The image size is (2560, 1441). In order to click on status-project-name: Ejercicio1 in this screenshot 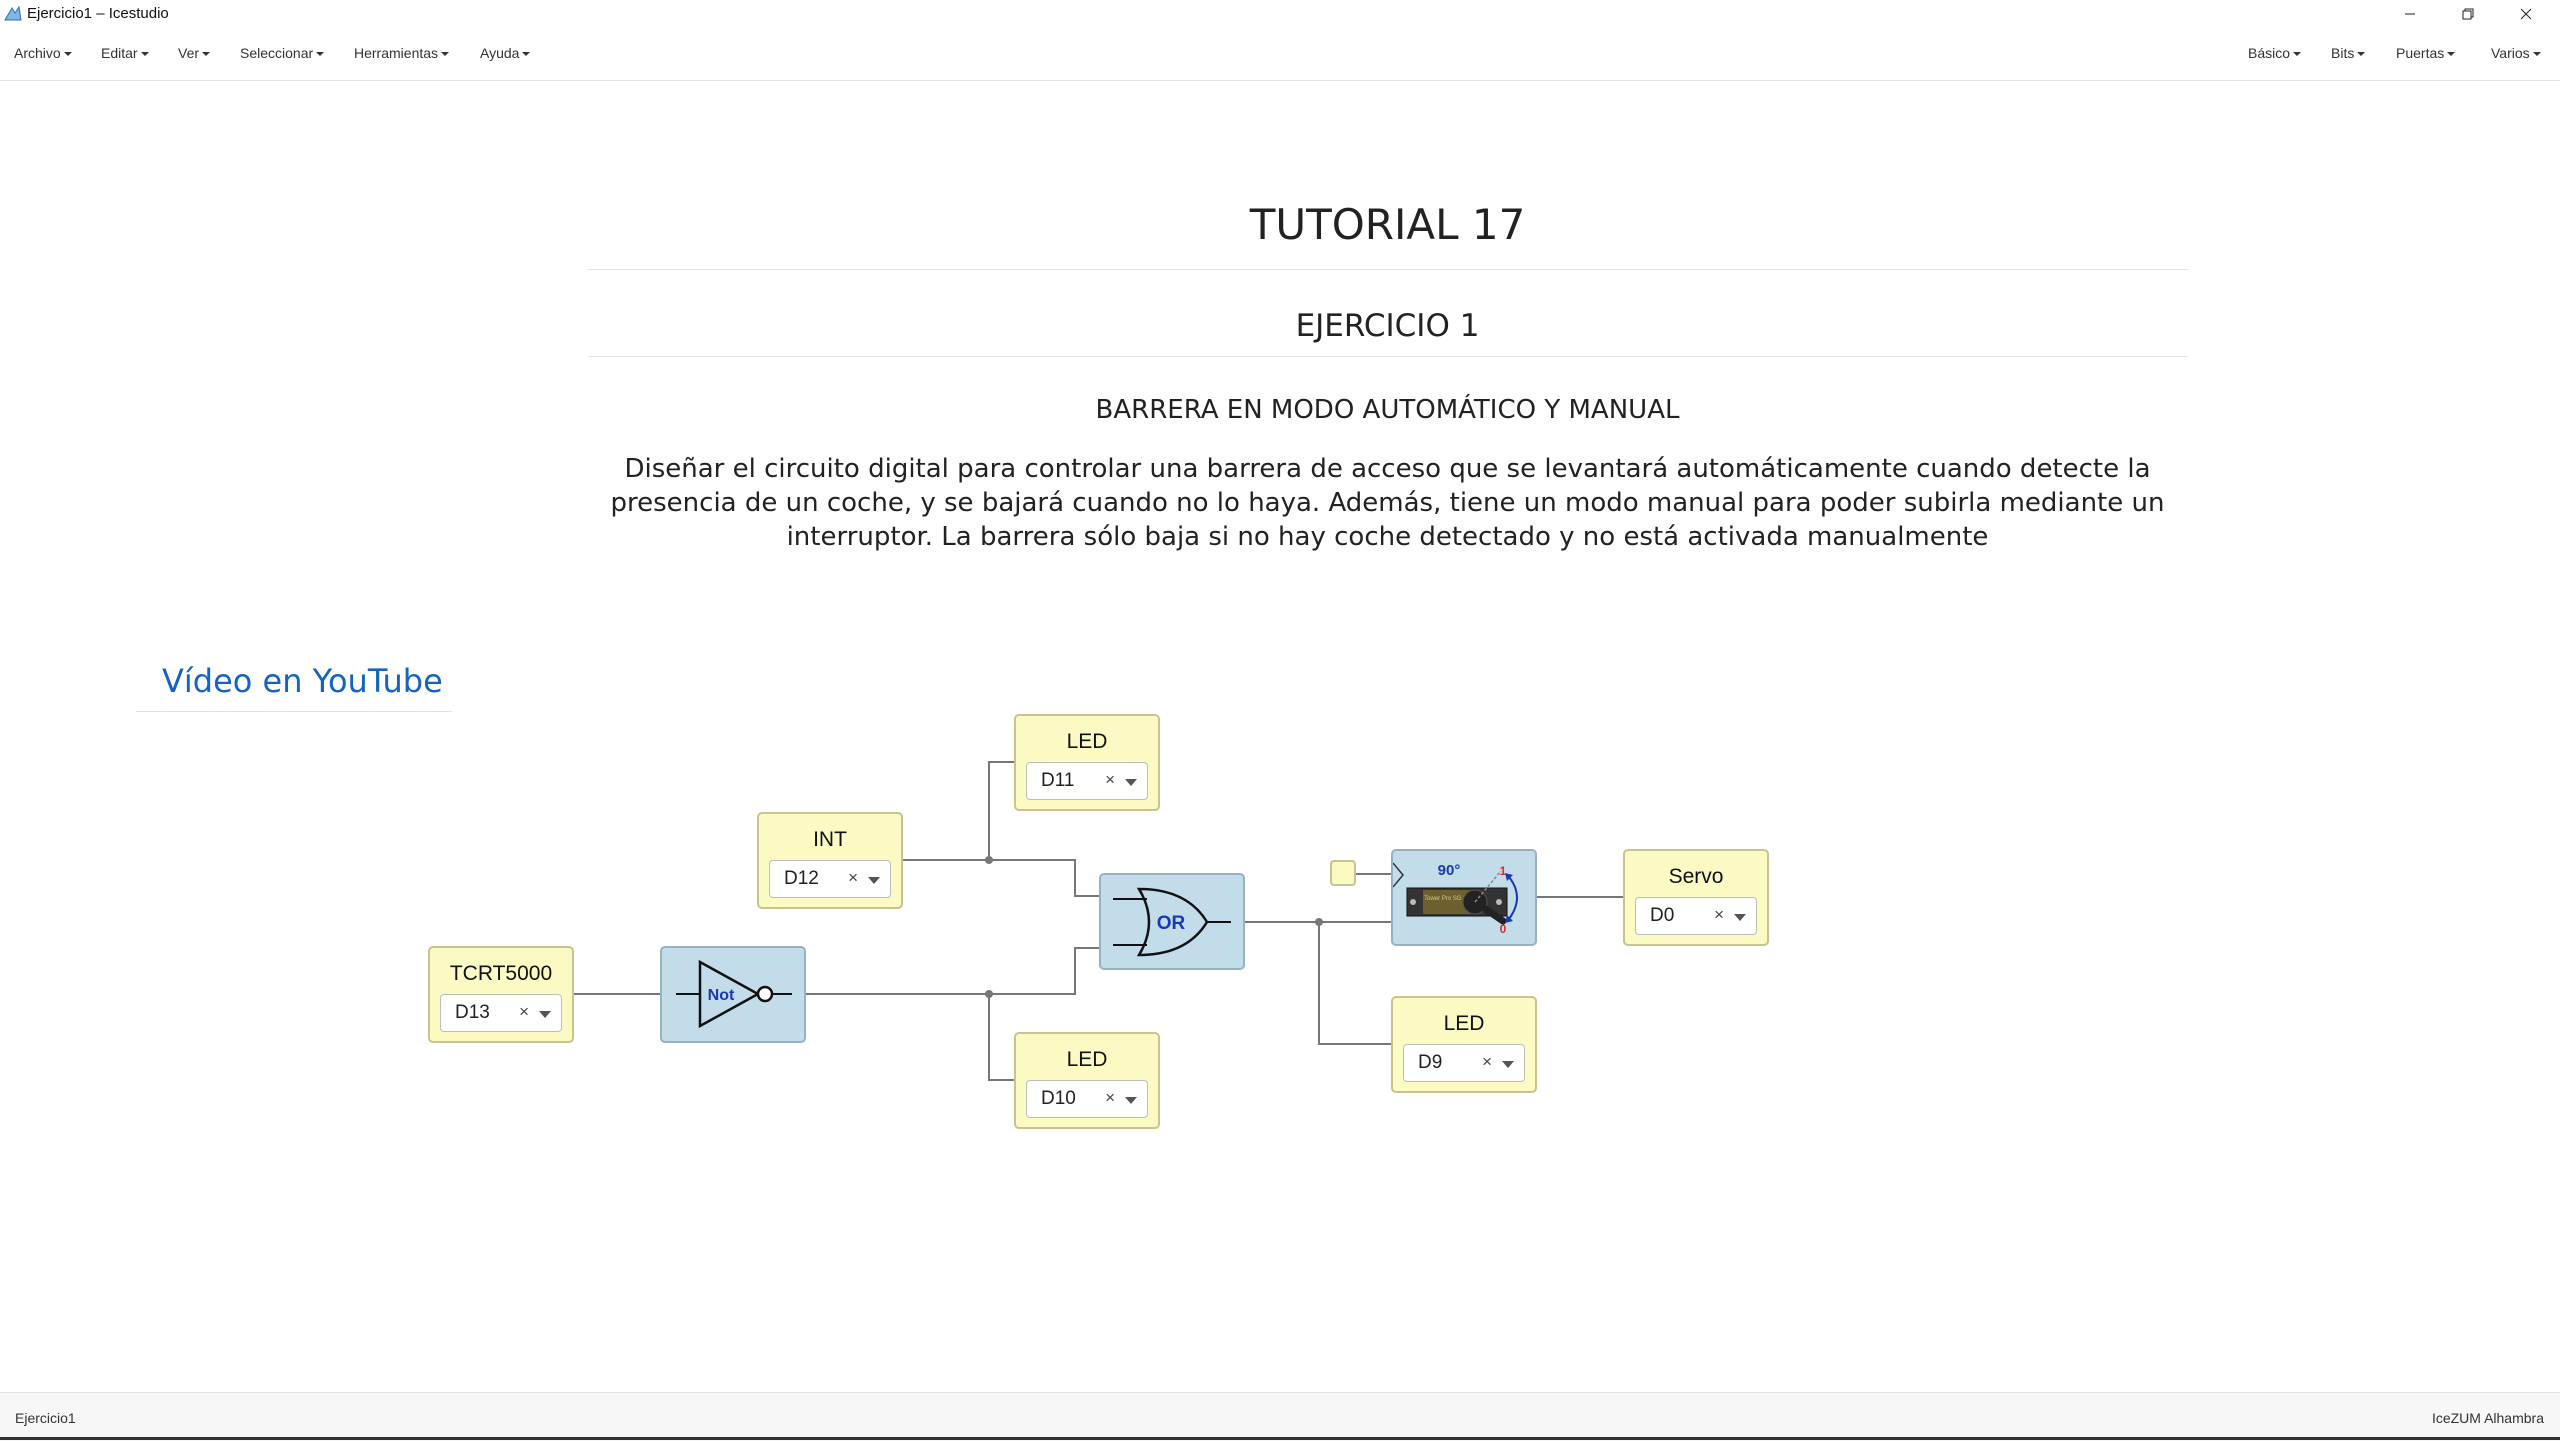, I will do `click(45, 1418)`.